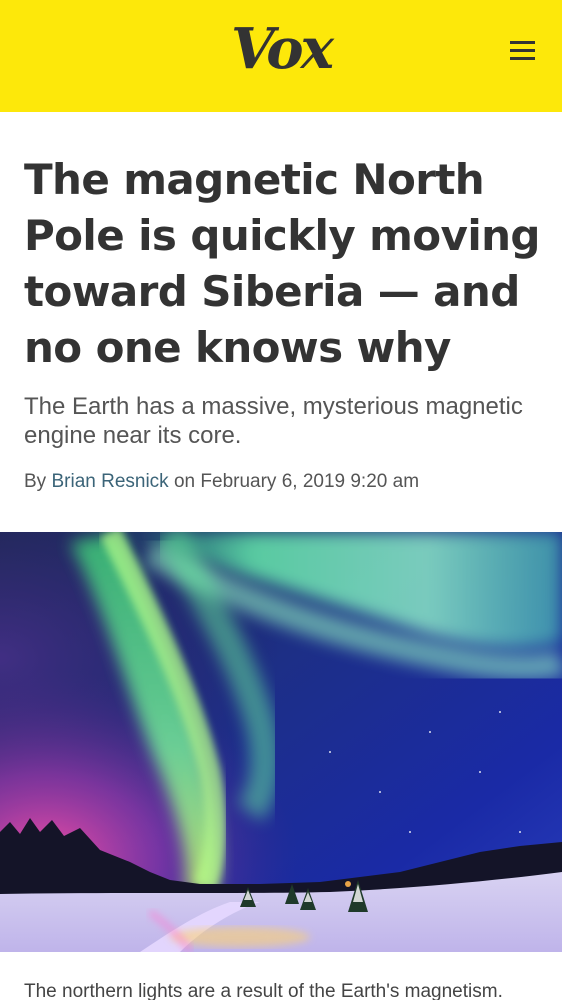 This screenshot has height=1000, width=562. Describe the element at coordinates (310, 481) in the screenshot. I see `publish-date: February 6, 2019 9:20 am` at that location.